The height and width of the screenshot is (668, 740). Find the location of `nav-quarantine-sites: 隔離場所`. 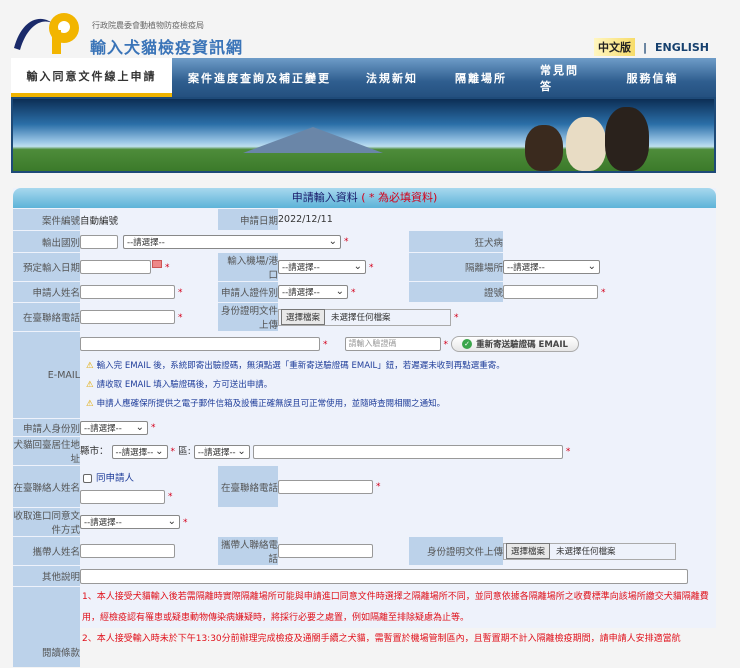

nav-quarantine-sites: 隔離場所 is located at coordinates (481, 77).